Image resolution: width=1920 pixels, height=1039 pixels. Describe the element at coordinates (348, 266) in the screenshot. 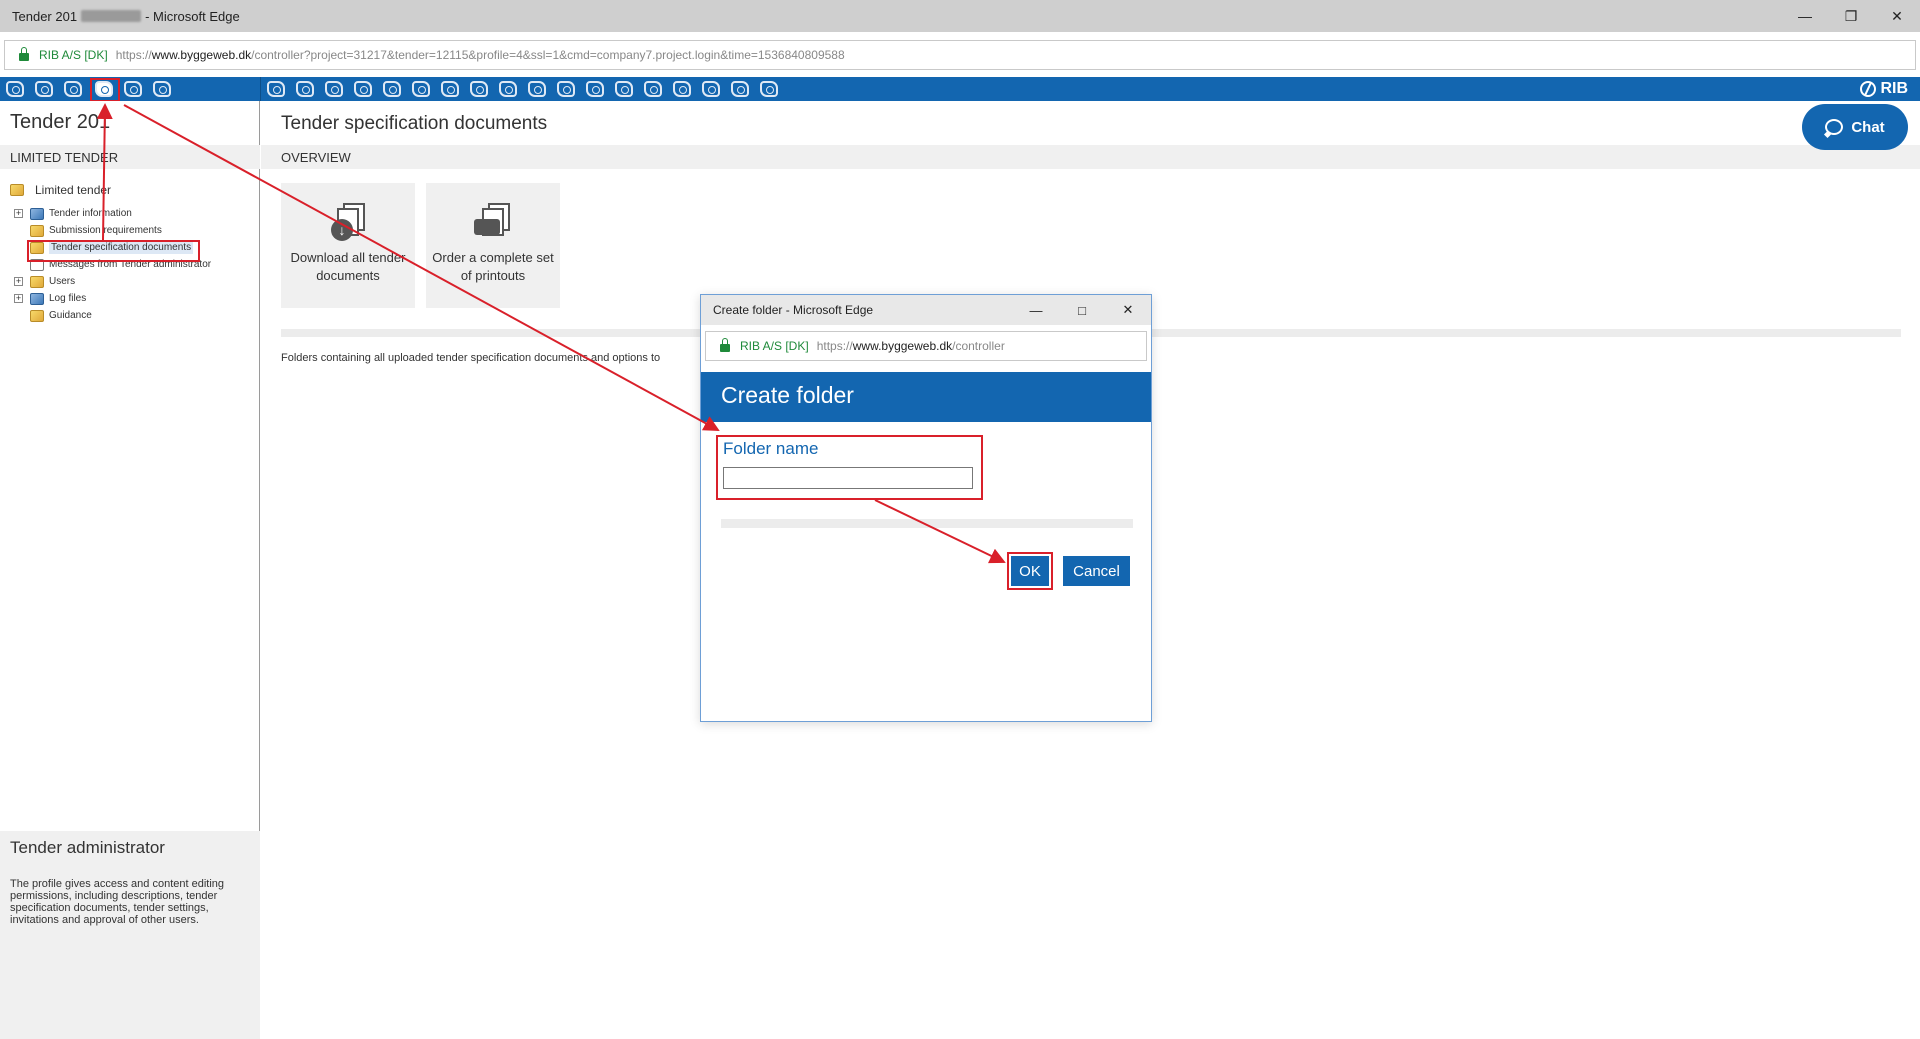

I see `tile-label: Download all tender documents` at that location.